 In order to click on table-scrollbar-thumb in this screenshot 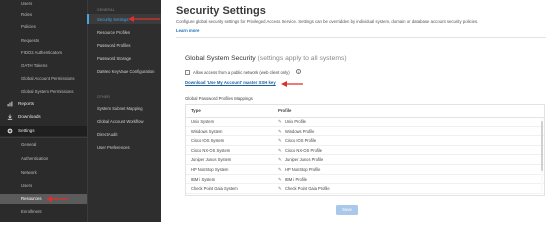, I will do `click(541, 146)`.